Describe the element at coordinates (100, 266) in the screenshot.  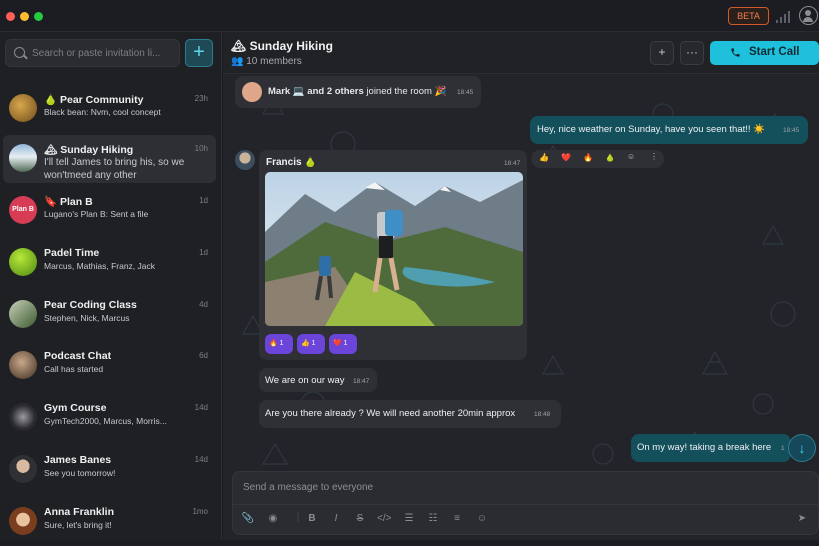
I see `chat-preview: Marcus, Mathias, Franz, Jack` at that location.